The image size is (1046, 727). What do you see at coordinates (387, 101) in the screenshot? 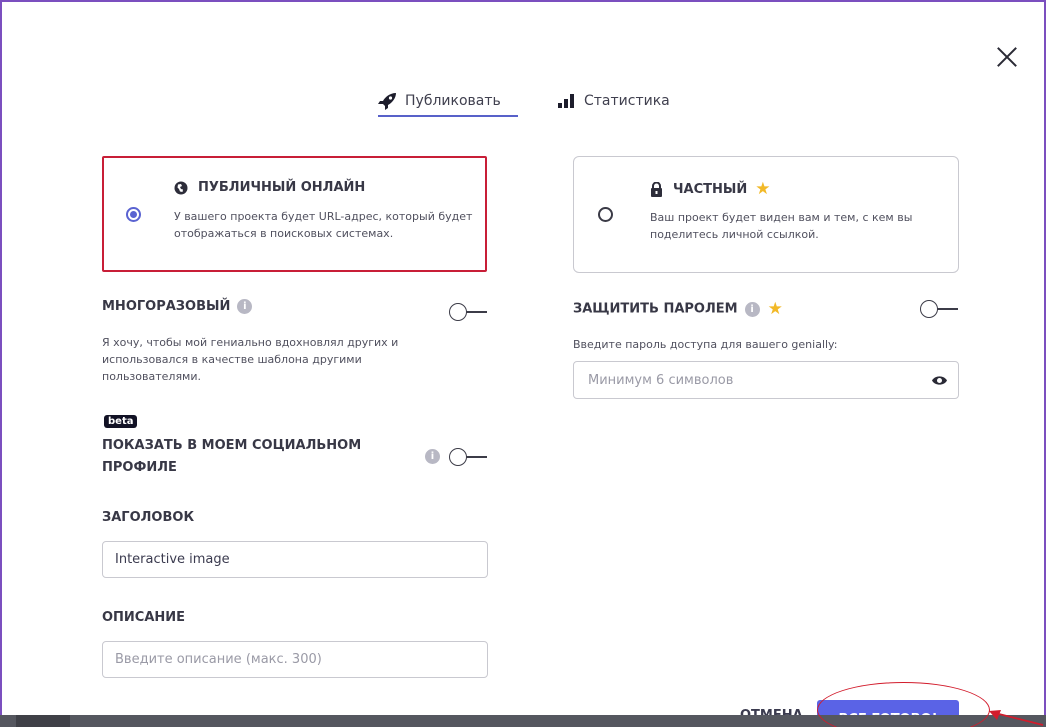
I see `rocket-icon` at bounding box center [387, 101].